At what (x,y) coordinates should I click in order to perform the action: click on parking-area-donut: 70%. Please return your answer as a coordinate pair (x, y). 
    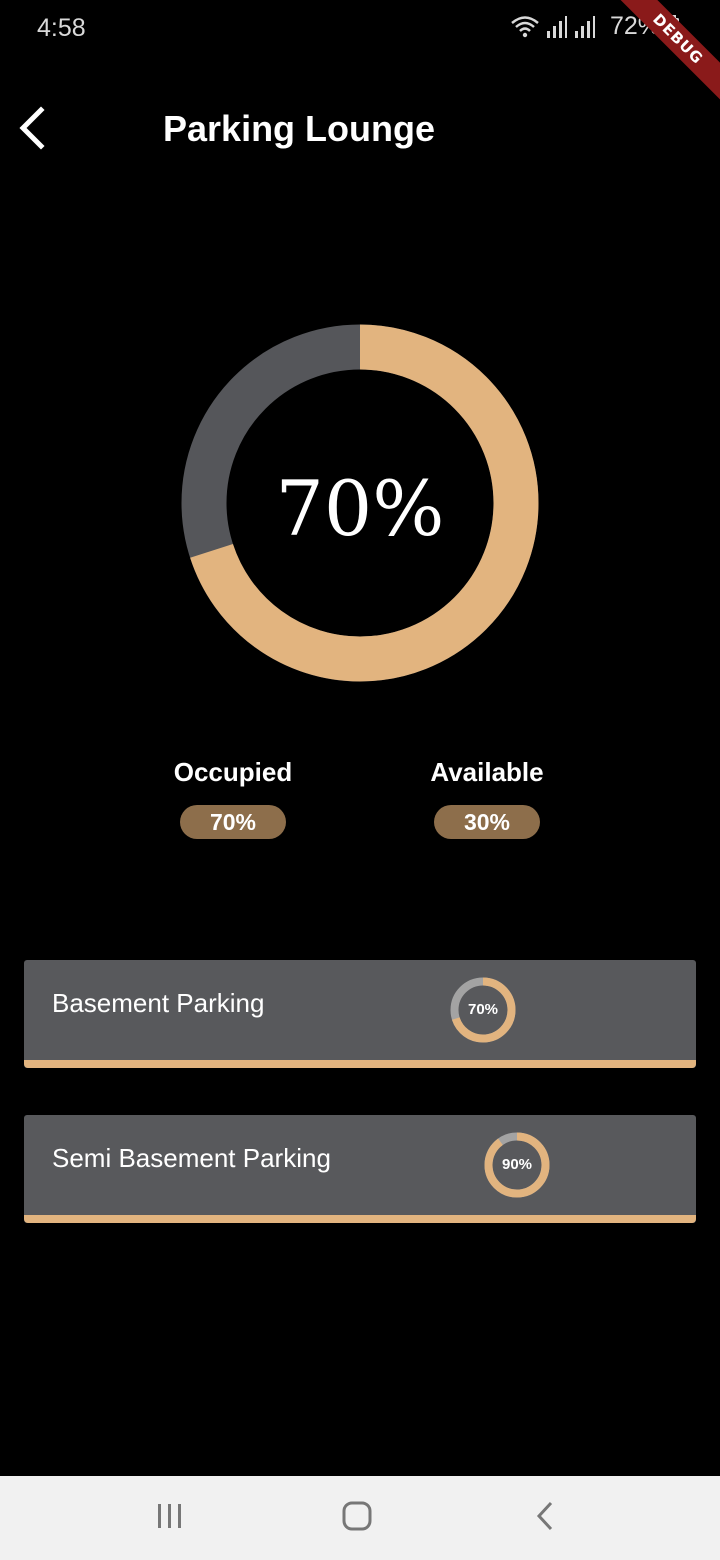
    Looking at the image, I should click on (483, 1010).